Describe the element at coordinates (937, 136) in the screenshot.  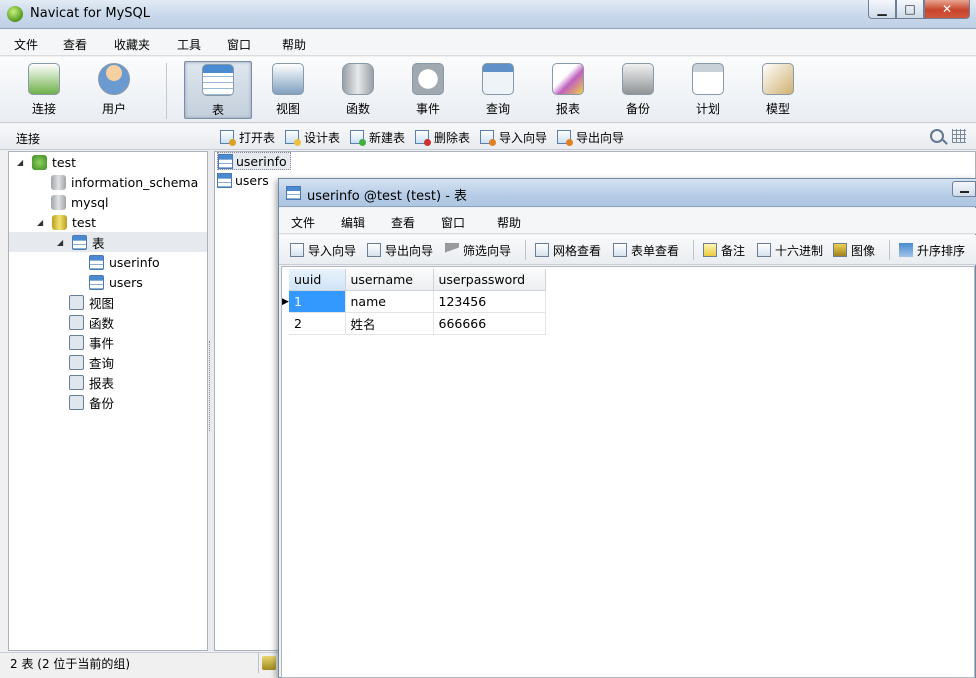
I see `search-icon` at that location.